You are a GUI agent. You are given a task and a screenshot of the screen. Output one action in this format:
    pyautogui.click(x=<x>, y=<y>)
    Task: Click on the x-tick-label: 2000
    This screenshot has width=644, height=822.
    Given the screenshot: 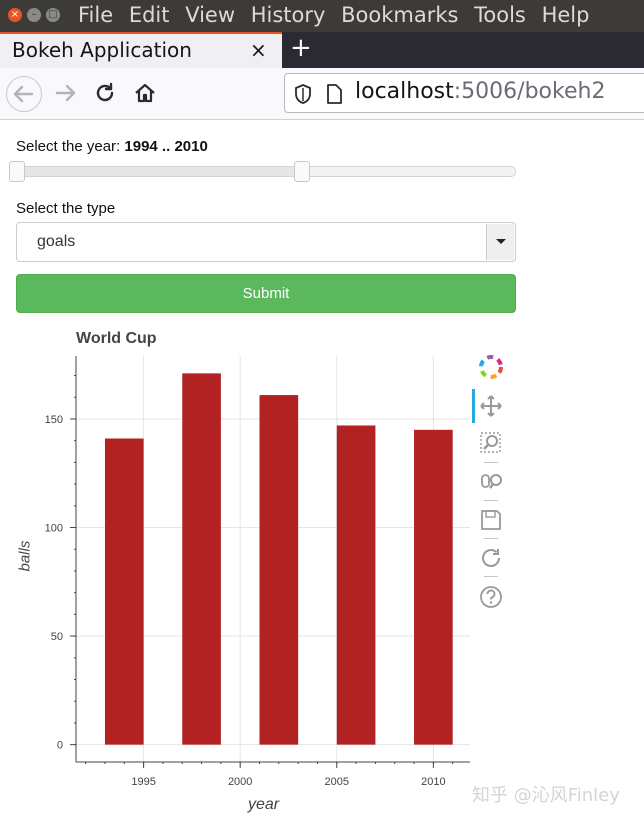 What is the action you would take?
    pyautogui.click(x=240, y=782)
    